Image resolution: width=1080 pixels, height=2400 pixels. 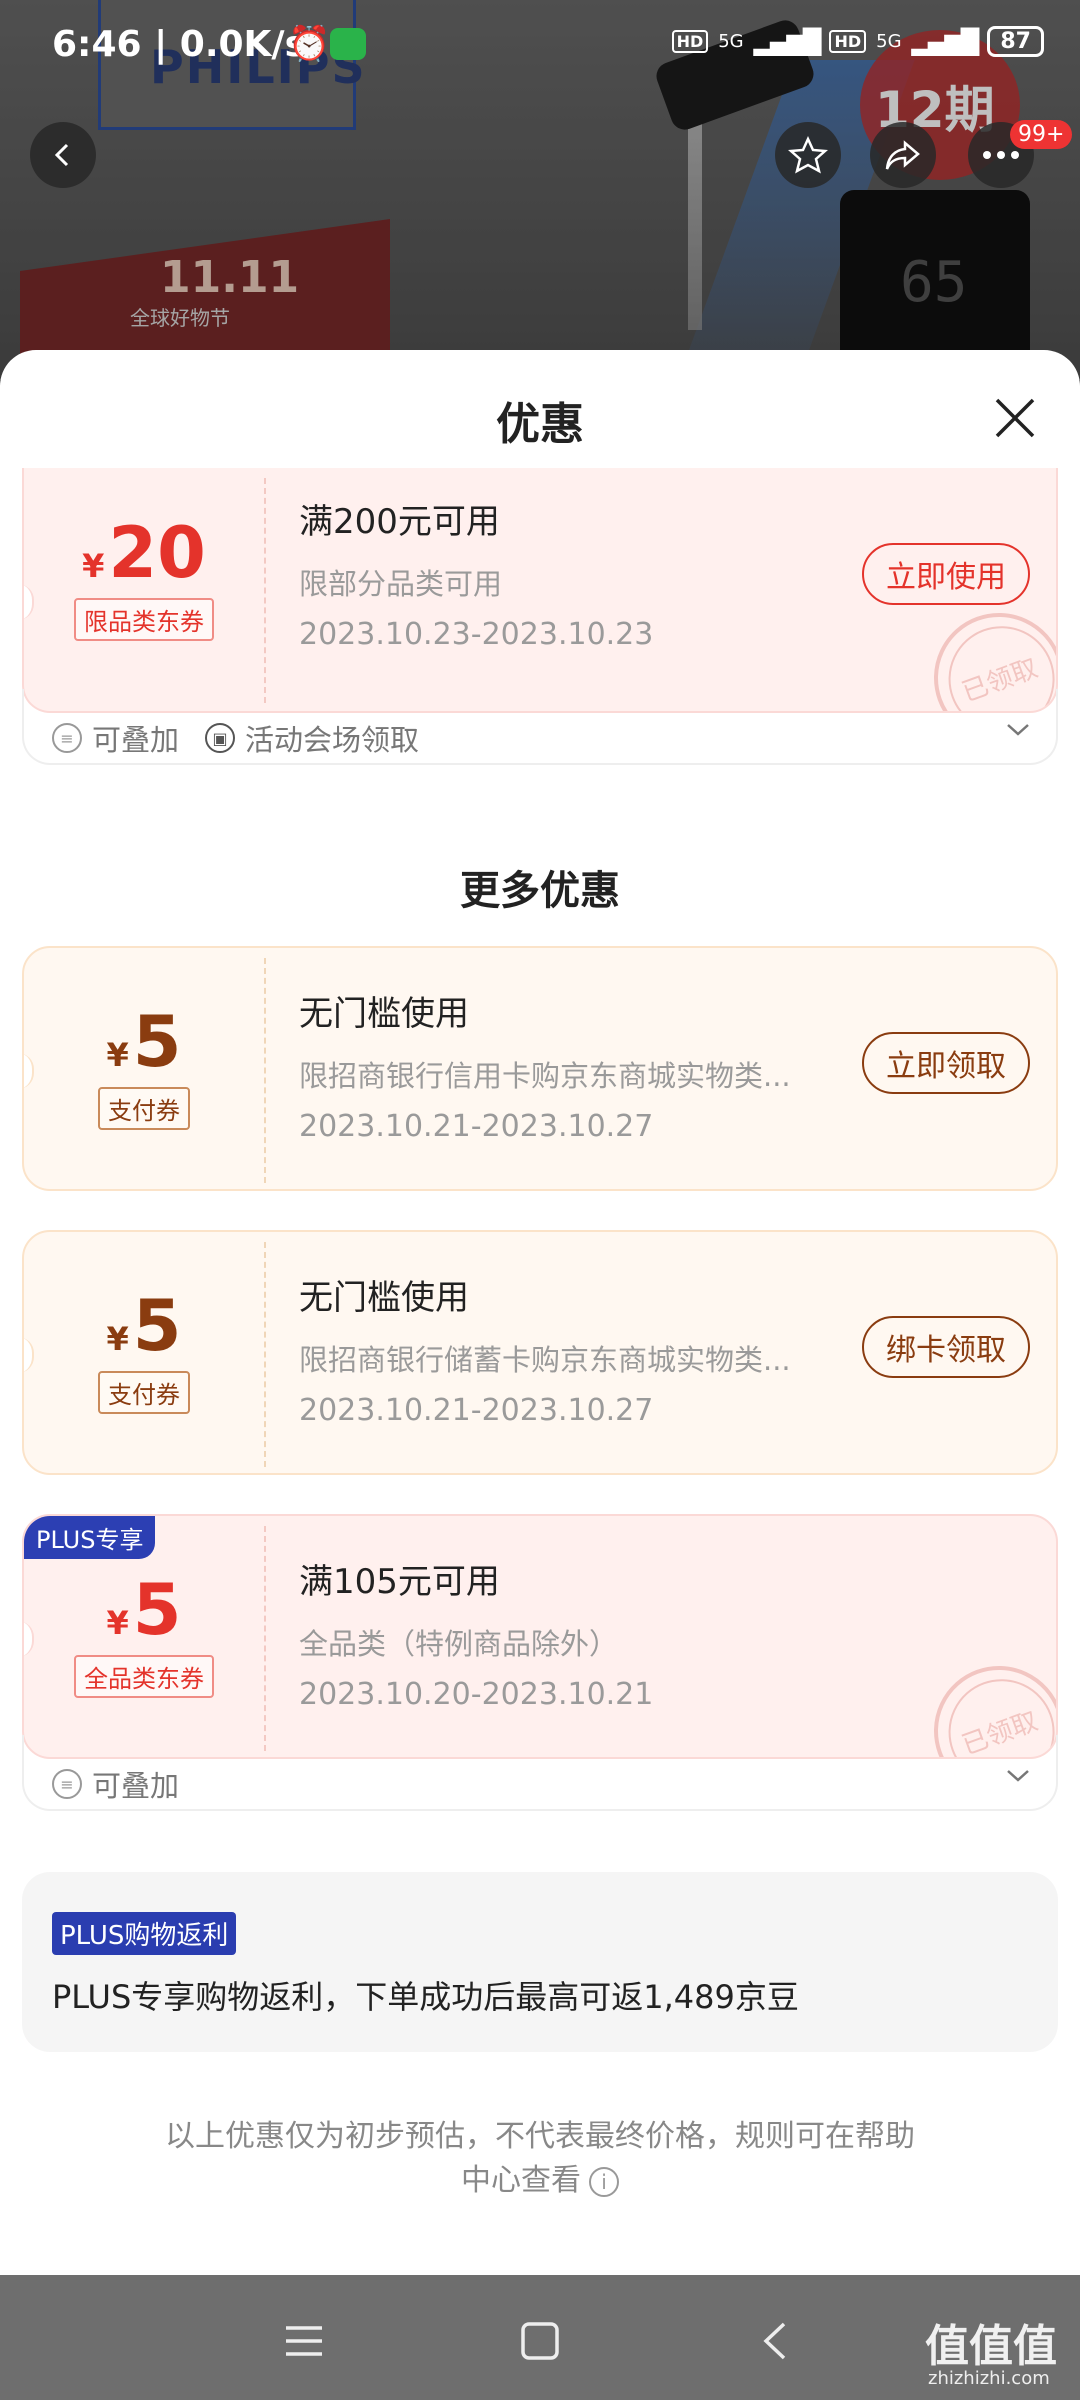 I want to click on chevron-left-icon, so click(x=61, y=155).